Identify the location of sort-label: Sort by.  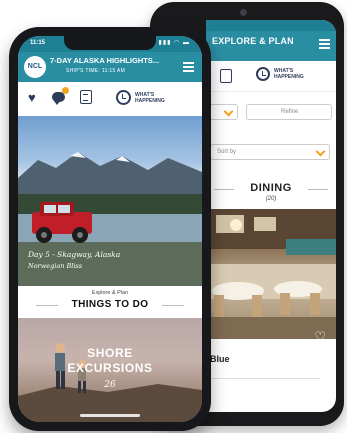
(227, 152).